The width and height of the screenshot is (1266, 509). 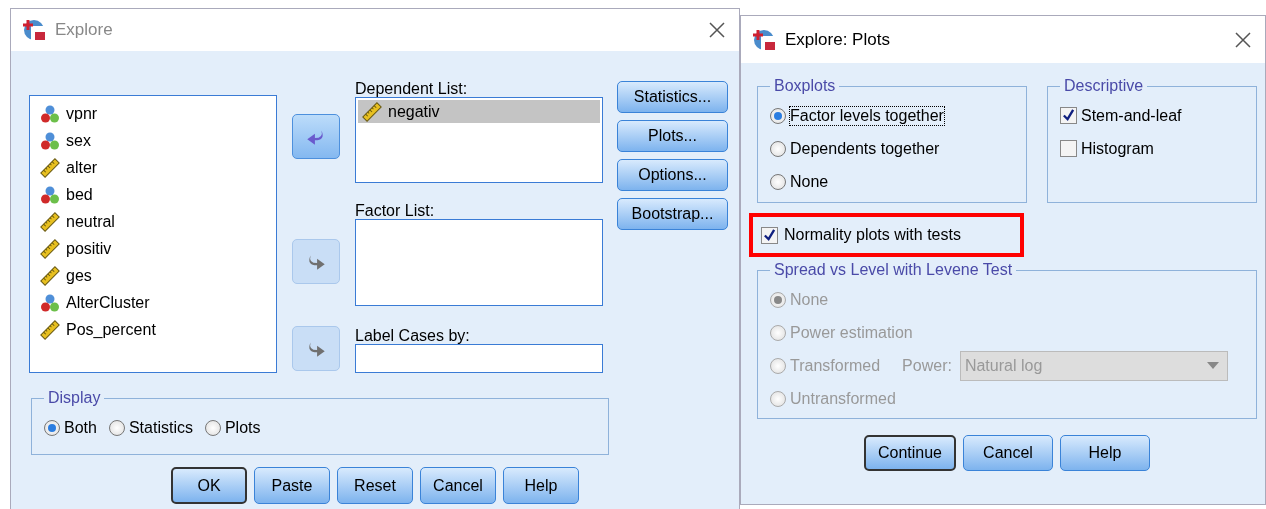 What do you see at coordinates (479, 358) in the screenshot?
I see `input-field` at bounding box center [479, 358].